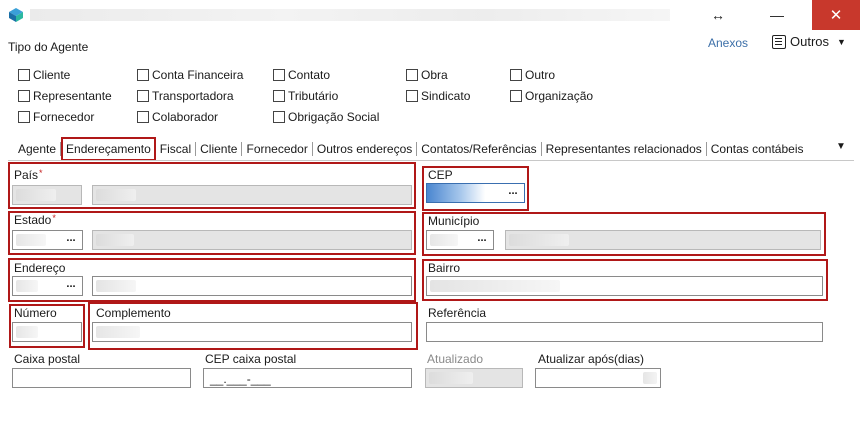 The width and height of the screenshot is (860, 434). What do you see at coordinates (35, 313) in the screenshot?
I see `numero-label: Número` at bounding box center [35, 313].